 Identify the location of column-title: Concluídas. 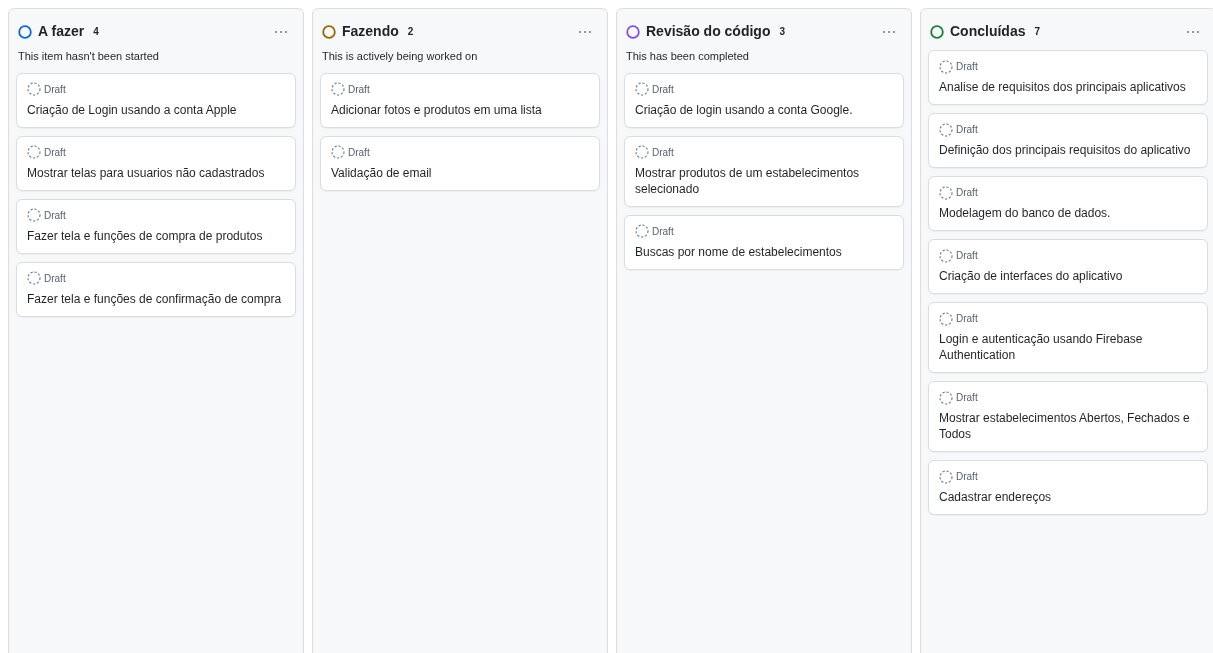
(988, 31).